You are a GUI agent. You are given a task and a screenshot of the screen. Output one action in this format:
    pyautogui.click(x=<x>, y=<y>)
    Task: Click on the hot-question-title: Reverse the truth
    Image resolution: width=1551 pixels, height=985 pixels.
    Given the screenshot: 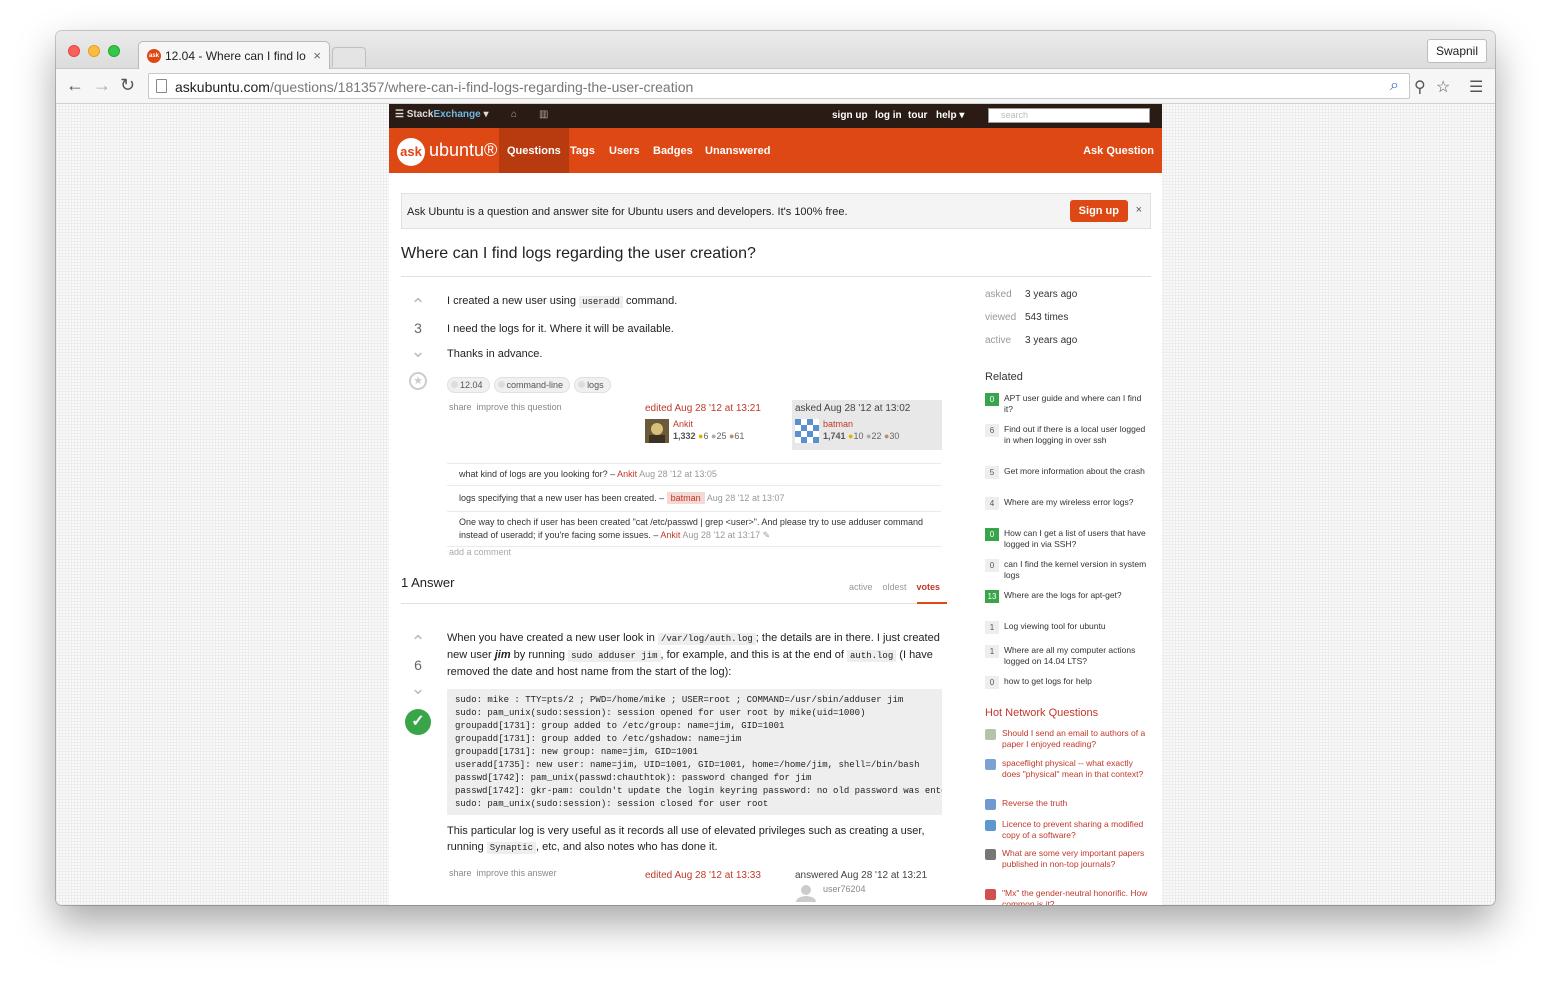 What is the action you would take?
    pyautogui.click(x=1077, y=803)
    